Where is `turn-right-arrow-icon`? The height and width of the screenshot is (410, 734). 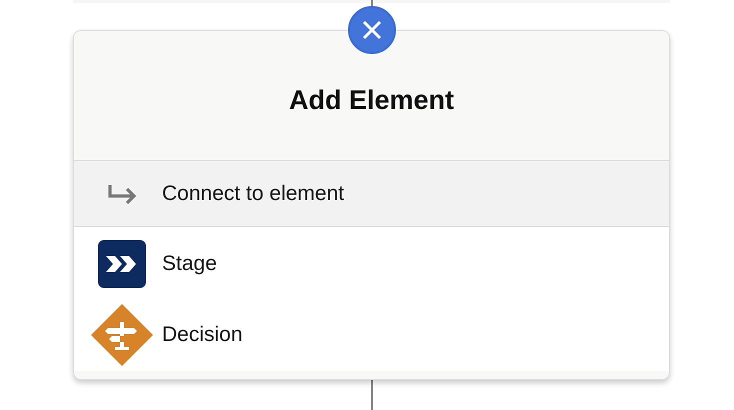
turn-right-arrow-icon is located at coordinates (123, 193).